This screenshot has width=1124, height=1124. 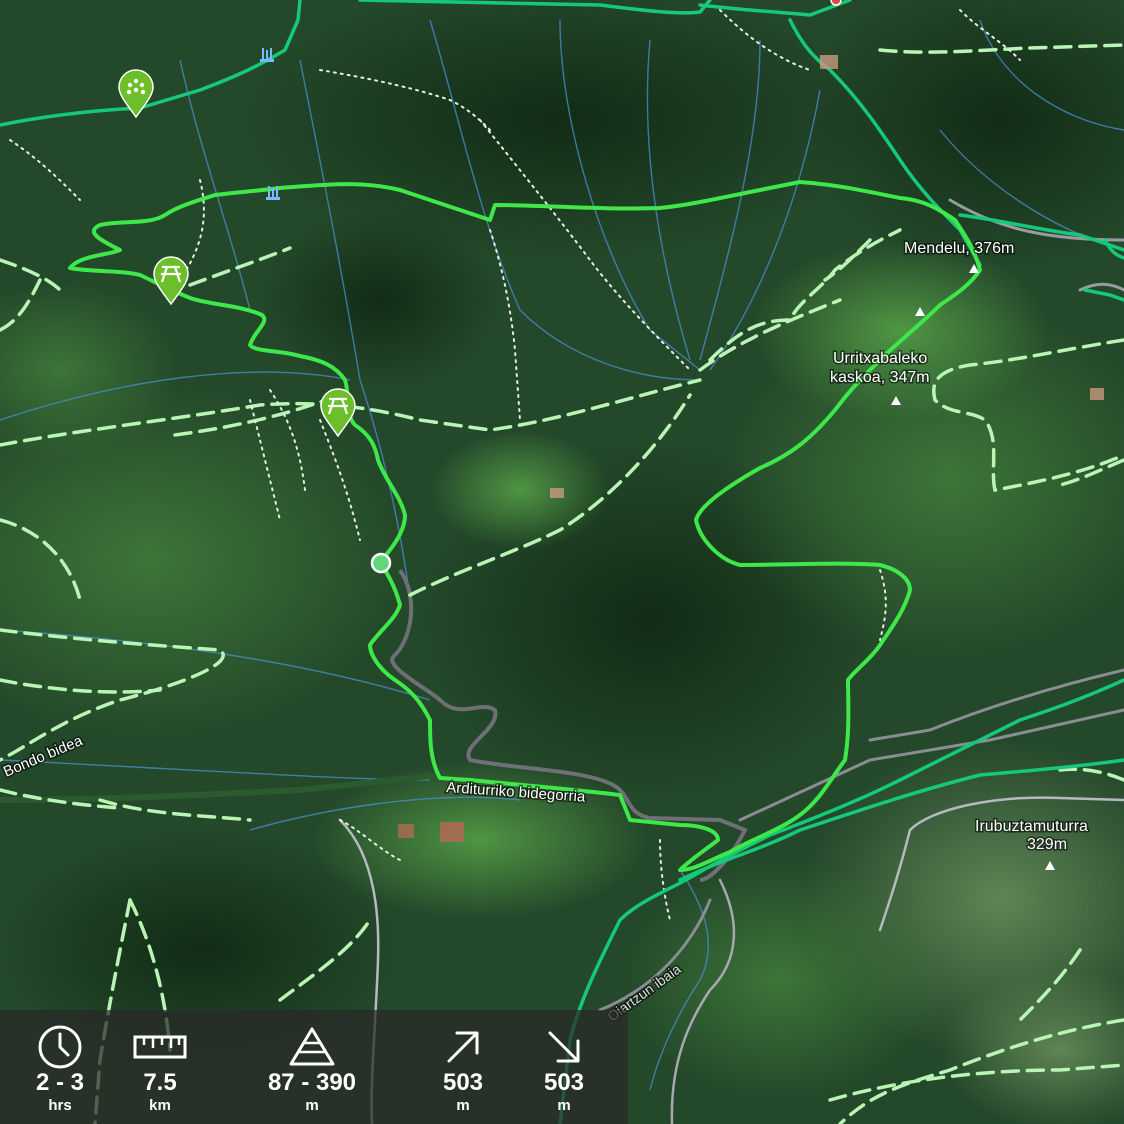 What do you see at coordinates (1031, 826) in the screenshot?
I see `peak-label-irubuztamuturra-1: Irubuztamuturra` at bounding box center [1031, 826].